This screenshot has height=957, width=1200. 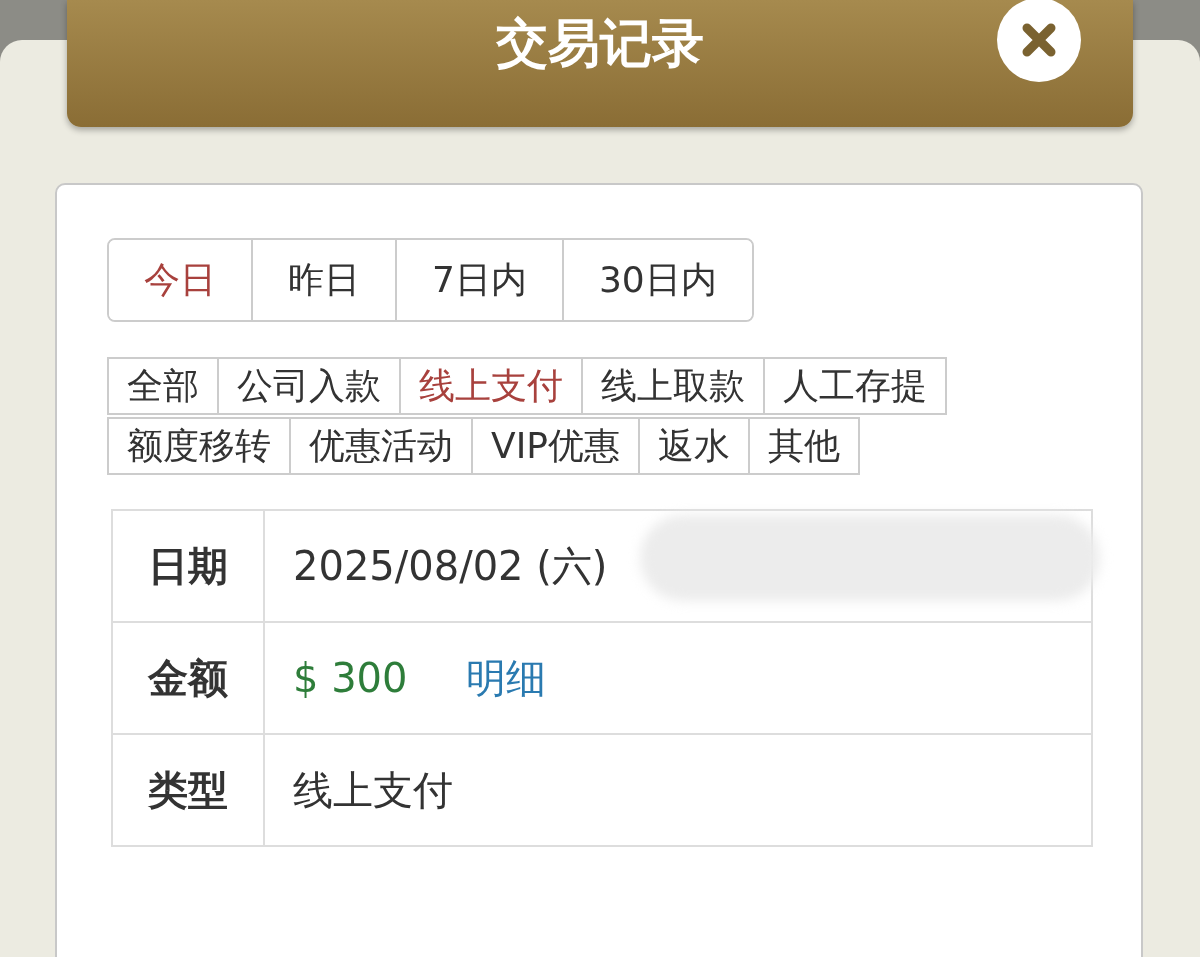 What do you see at coordinates (491, 386) in the screenshot?
I see `type-tab: 线上支付` at bounding box center [491, 386].